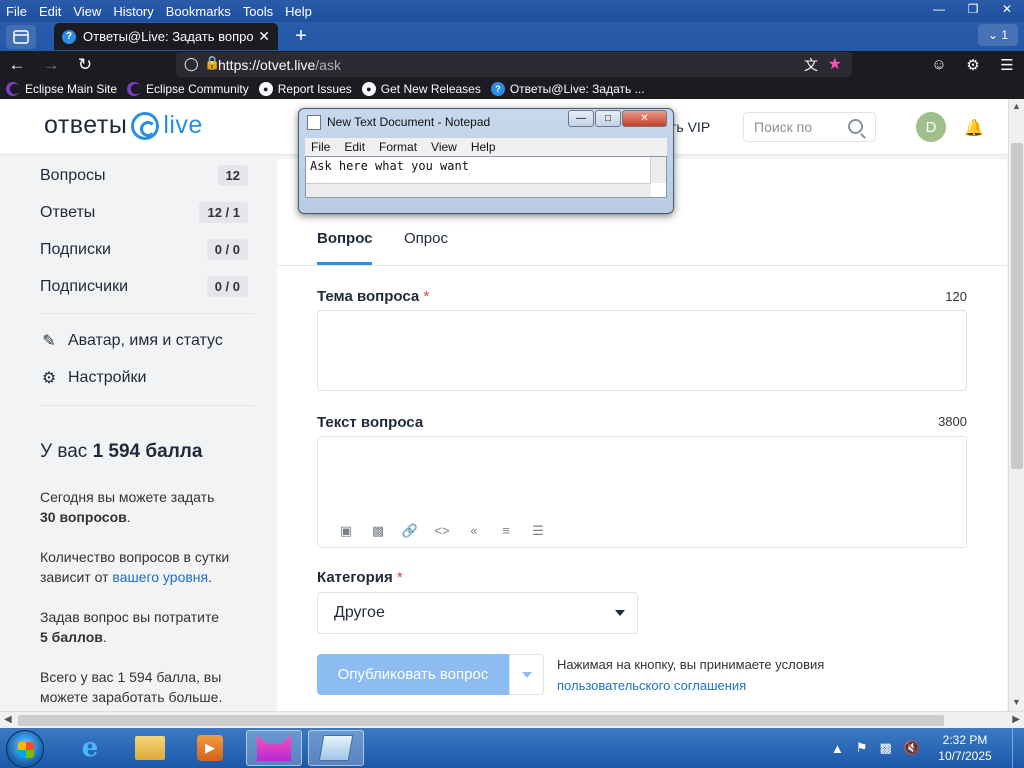  What do you see at coordinates (506, 531) in the screenshot?
I see `numbered-list-icon: ≡` at bounding box center [506, 531].